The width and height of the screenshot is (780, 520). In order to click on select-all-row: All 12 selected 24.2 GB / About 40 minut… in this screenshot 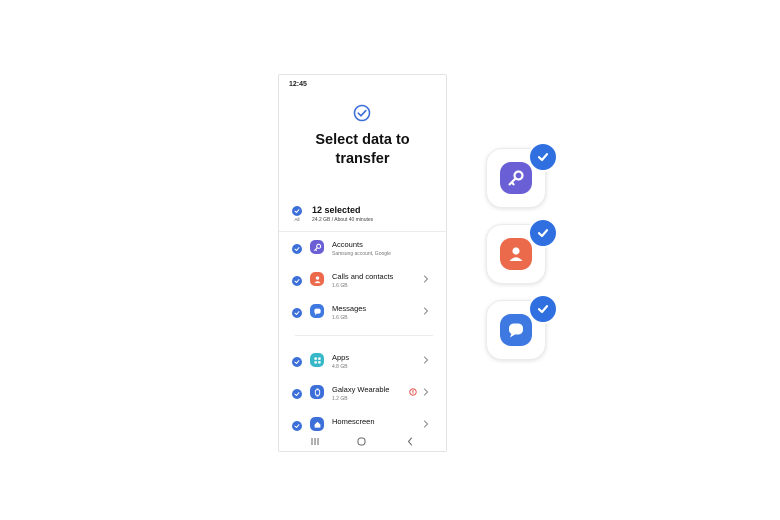, I will do `click(362, 216)`.